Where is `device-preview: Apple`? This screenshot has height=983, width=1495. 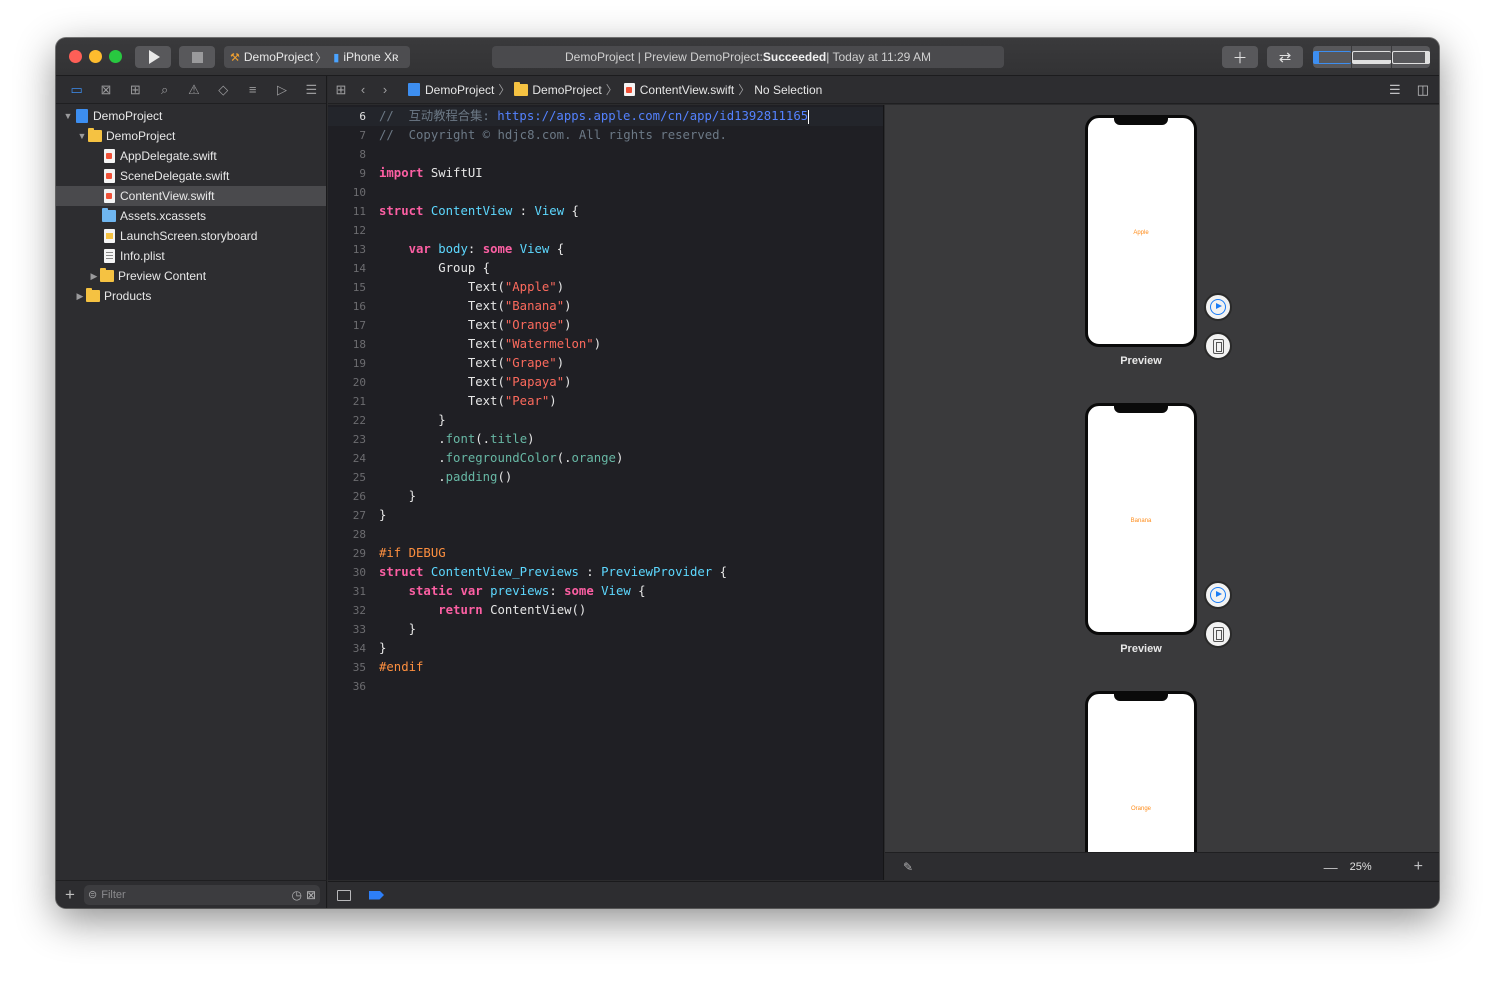 device-preview: Apple is located at coordinates (1141, 231).